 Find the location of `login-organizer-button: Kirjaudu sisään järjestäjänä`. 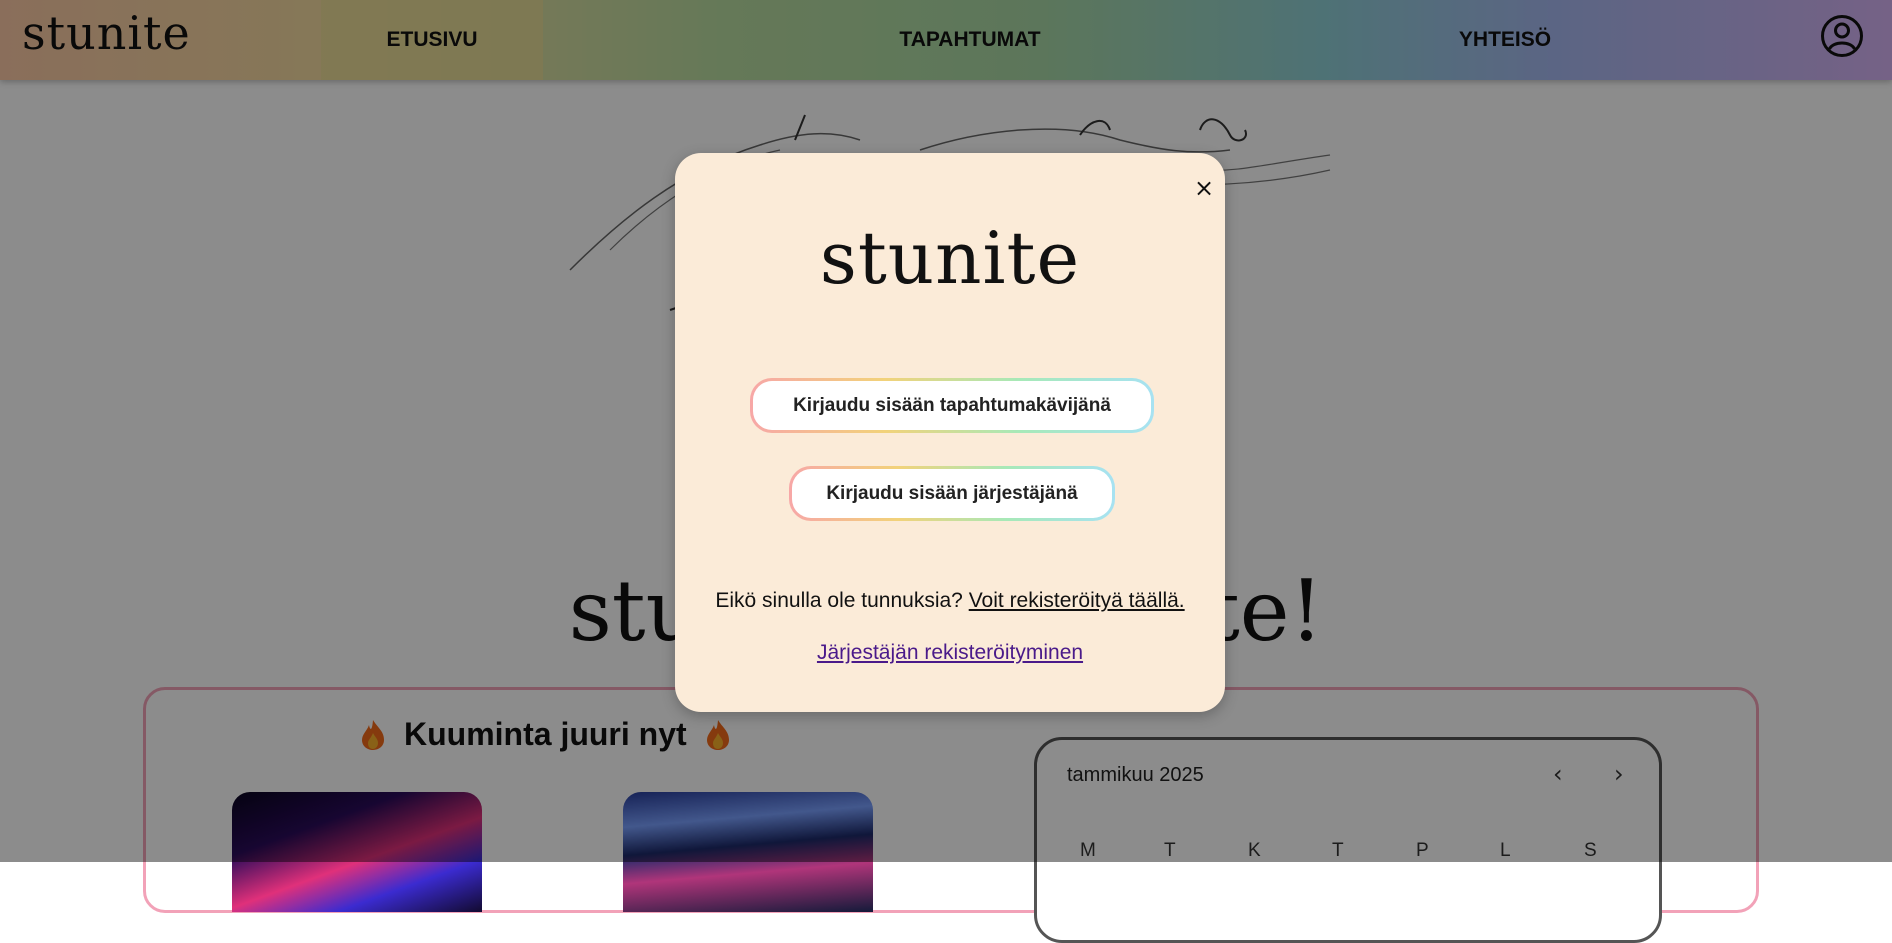

login-organizer-button: Kirjaudu sisään järjestäjänä is located at coordinates (952, 493).